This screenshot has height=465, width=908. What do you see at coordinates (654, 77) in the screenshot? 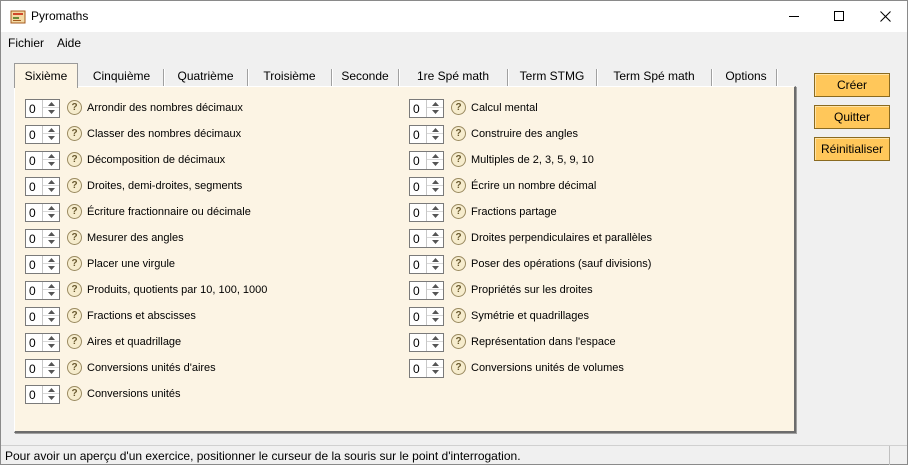
I see `tab-term-spe-math: Term Spé math` at bounding box center [654, 77].